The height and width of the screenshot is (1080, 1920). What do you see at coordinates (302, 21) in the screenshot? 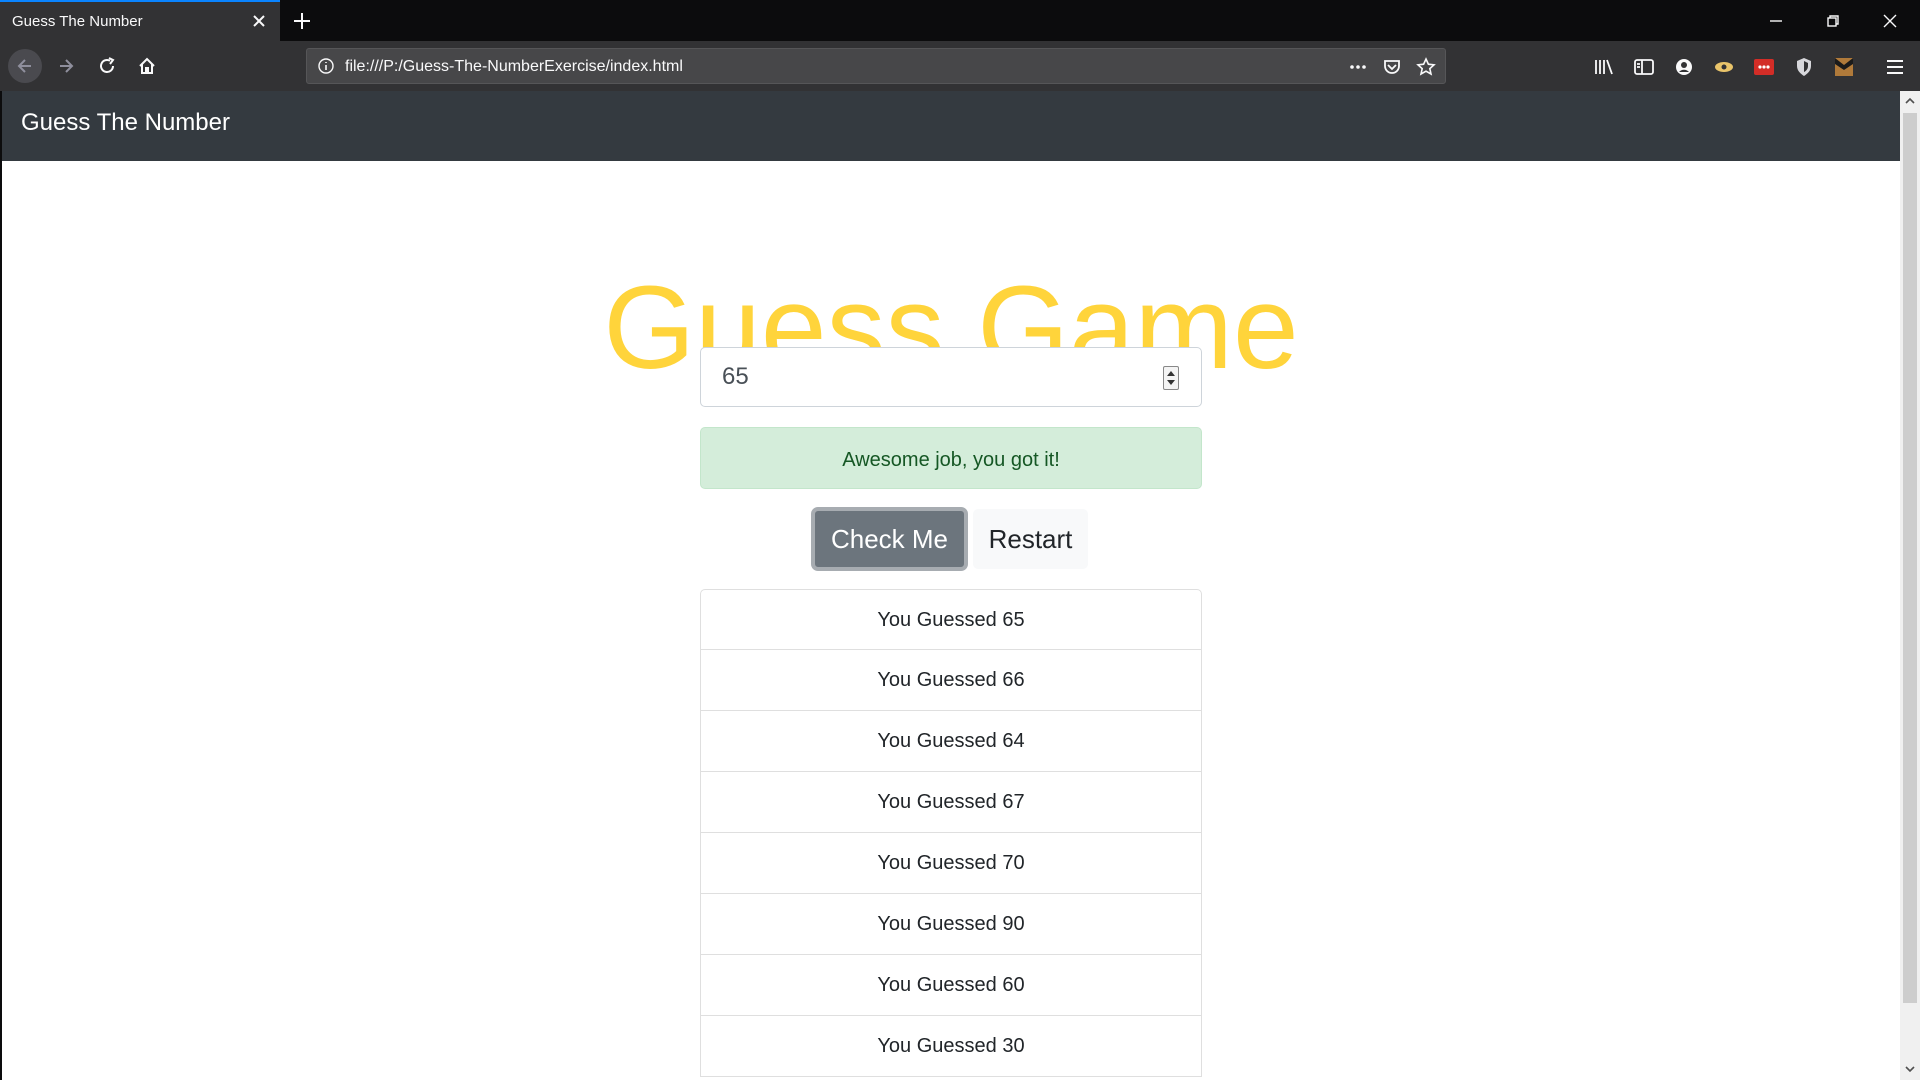
I see `new-tab-icon` at bounding box center [302, 21].